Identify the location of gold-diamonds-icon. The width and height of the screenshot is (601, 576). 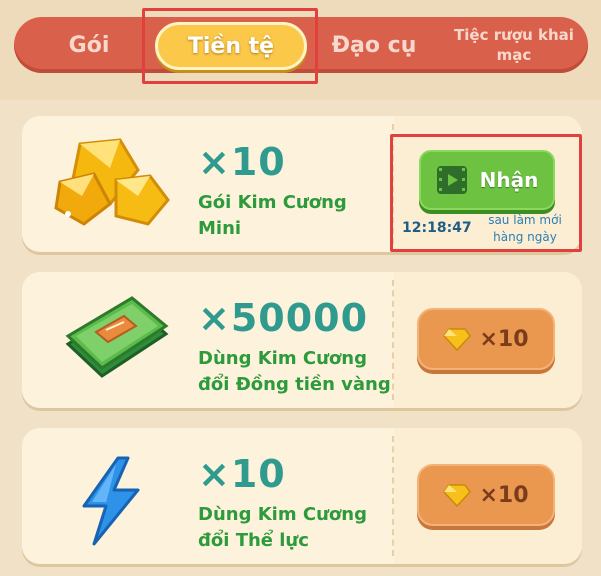
(112, 182).